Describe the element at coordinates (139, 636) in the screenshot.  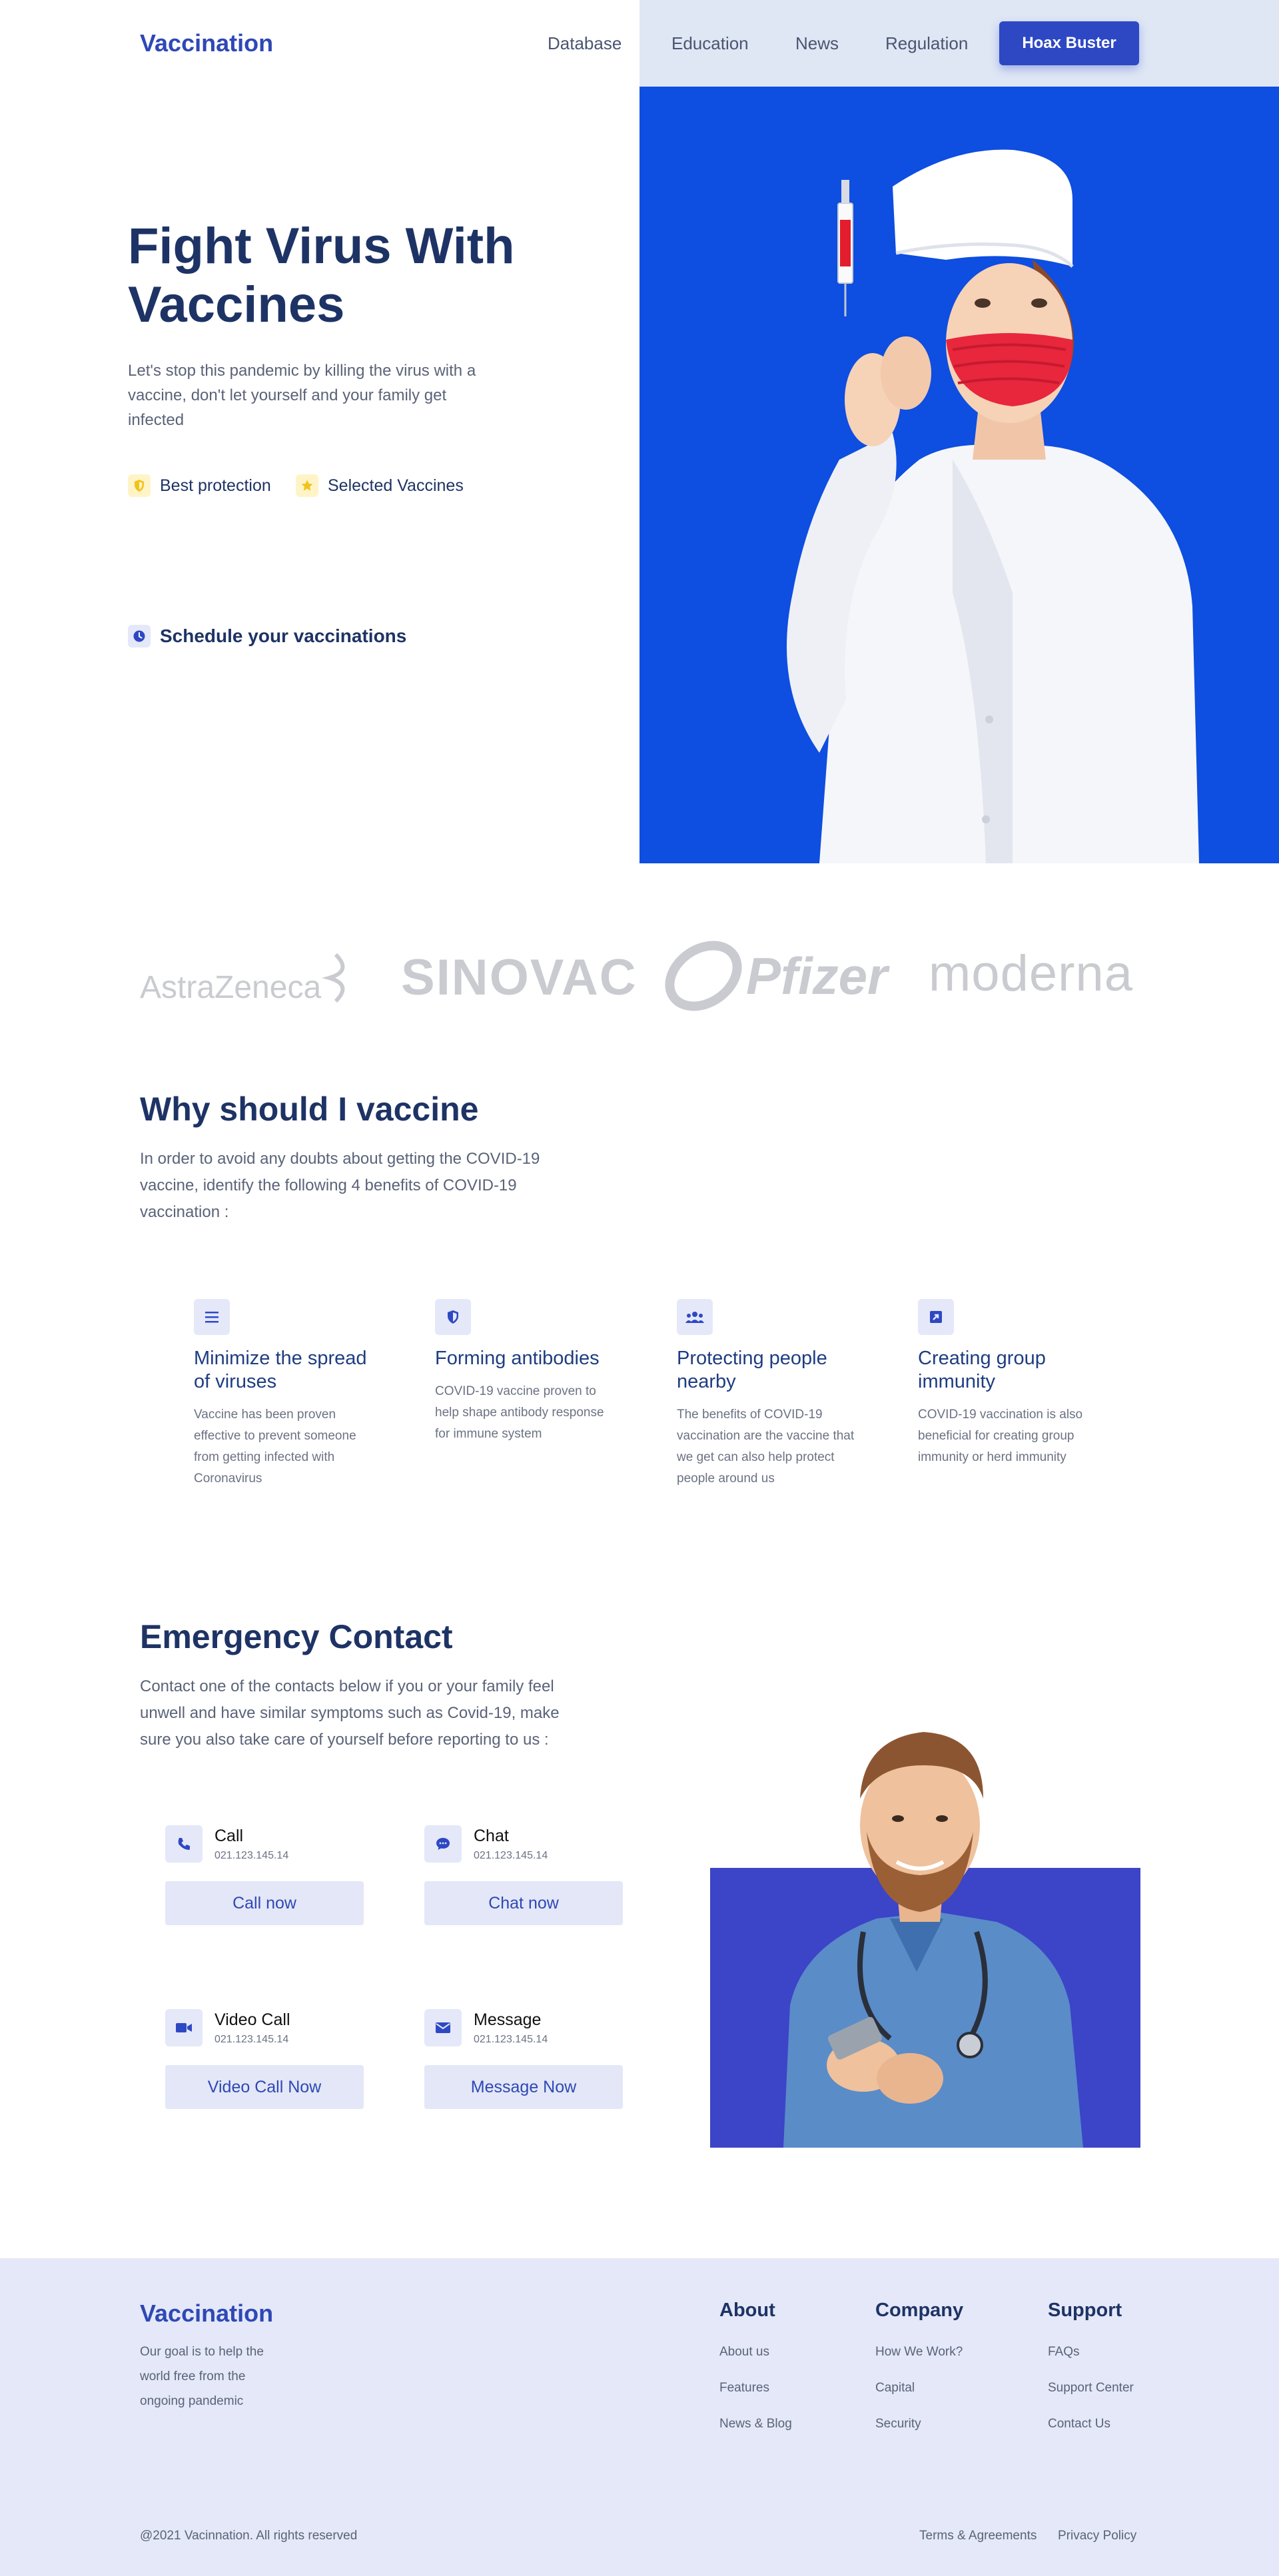
I see `clock-icon` at that location.